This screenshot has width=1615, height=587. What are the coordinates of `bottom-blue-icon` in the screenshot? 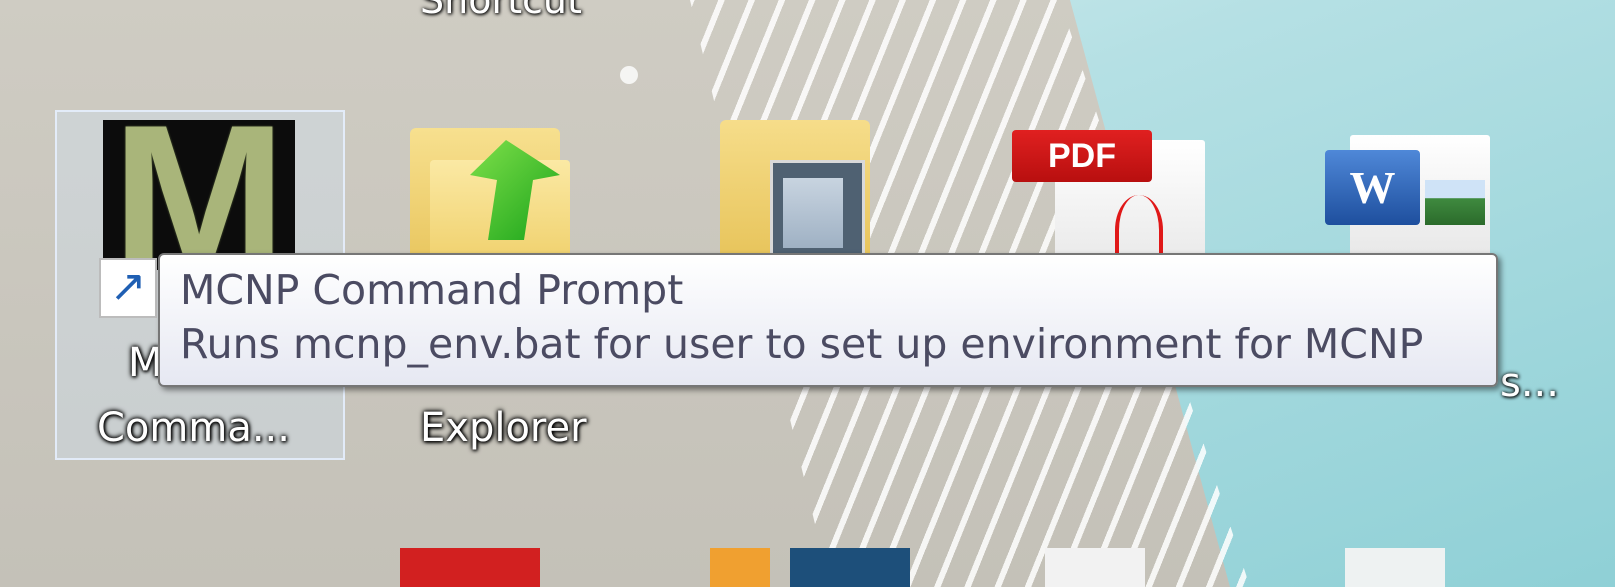 It's located at (850, 567).